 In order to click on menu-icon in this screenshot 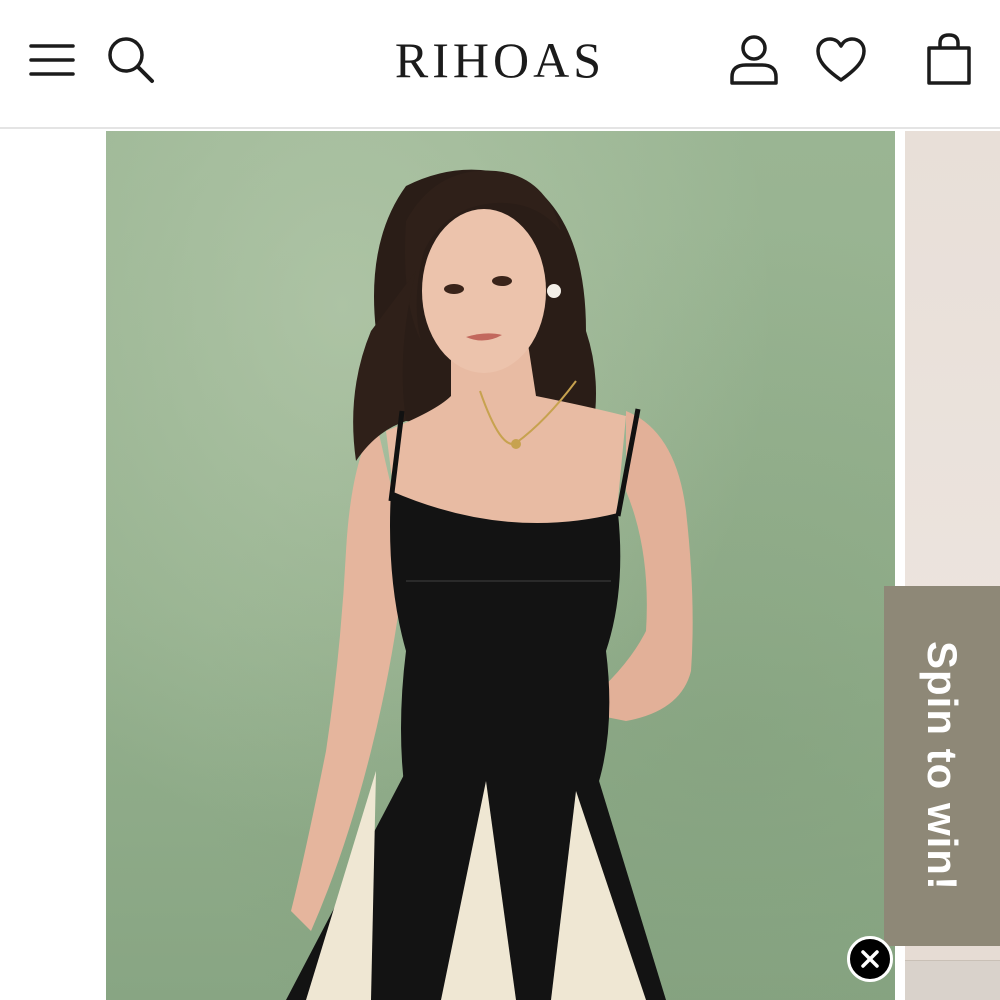, I will do `click(52, 60)`.